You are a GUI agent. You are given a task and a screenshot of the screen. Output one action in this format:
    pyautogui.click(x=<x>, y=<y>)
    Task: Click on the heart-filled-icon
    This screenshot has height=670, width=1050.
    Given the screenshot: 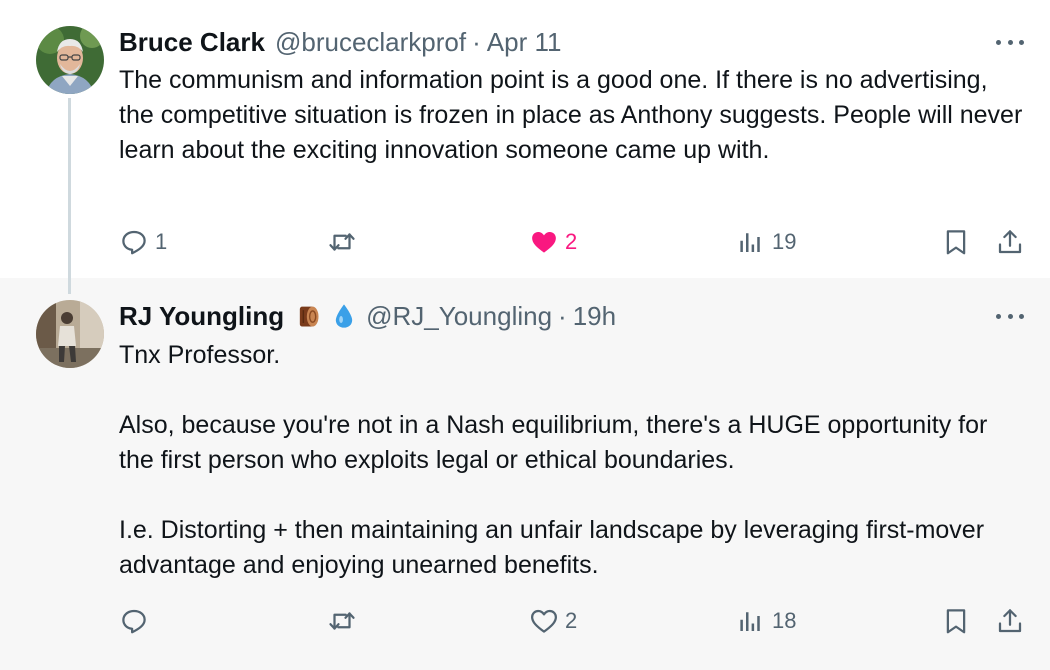 What is the action you would take?
    pyautogui.click(x=544, y=242)
    